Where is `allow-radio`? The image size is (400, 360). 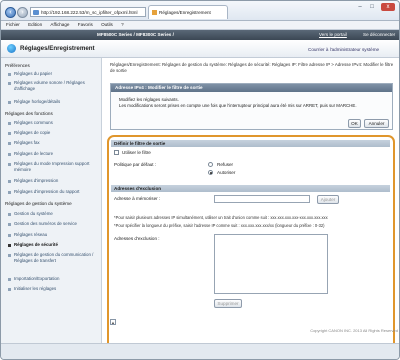
allow-radio is located at coordinates (210, 172).